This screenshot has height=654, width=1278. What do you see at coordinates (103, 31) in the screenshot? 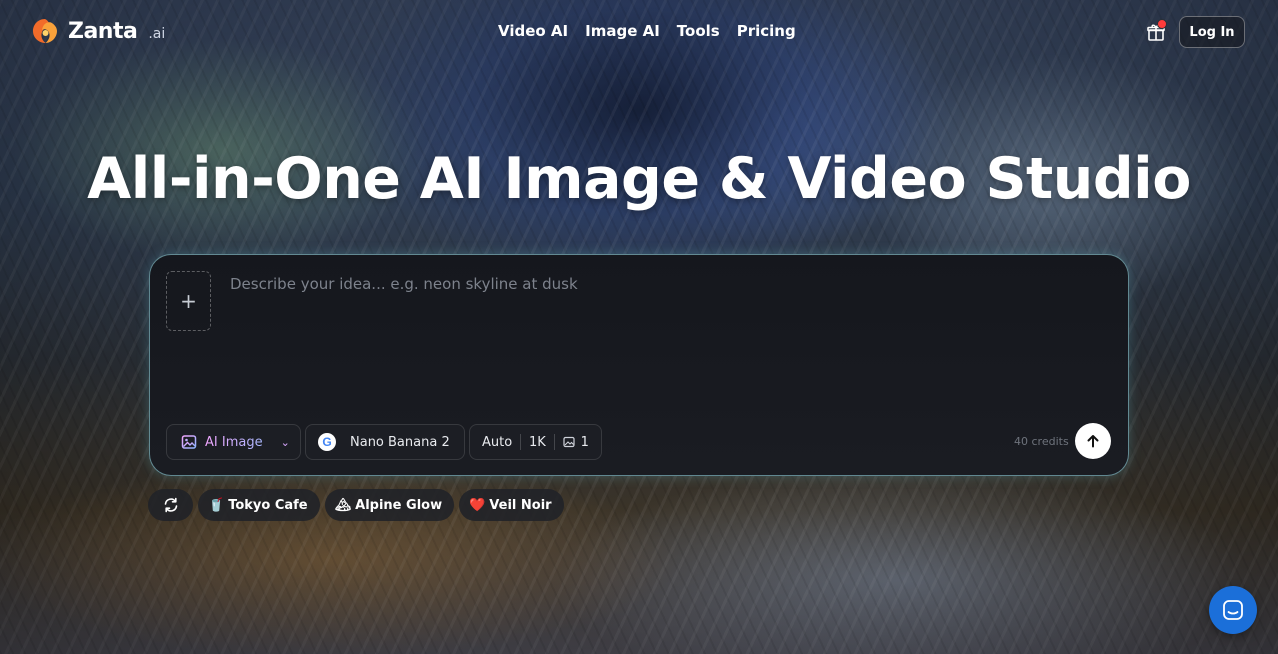
I see `brand-name: Zanta` at bounding box center [103, 31].